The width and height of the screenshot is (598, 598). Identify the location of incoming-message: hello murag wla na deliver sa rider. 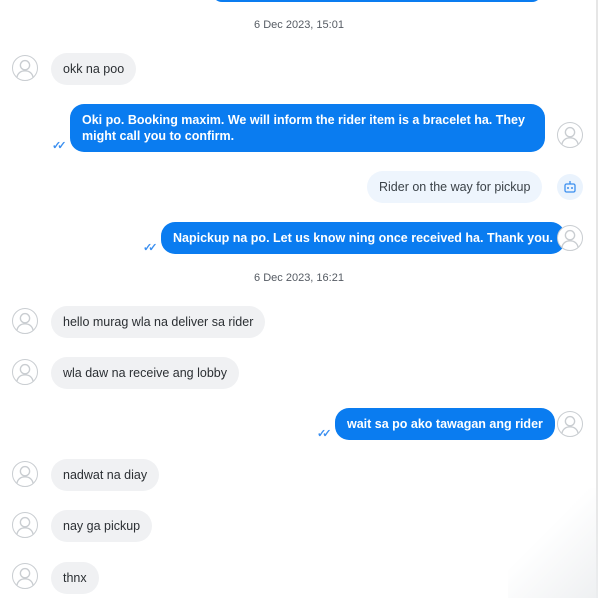
(158, 322).